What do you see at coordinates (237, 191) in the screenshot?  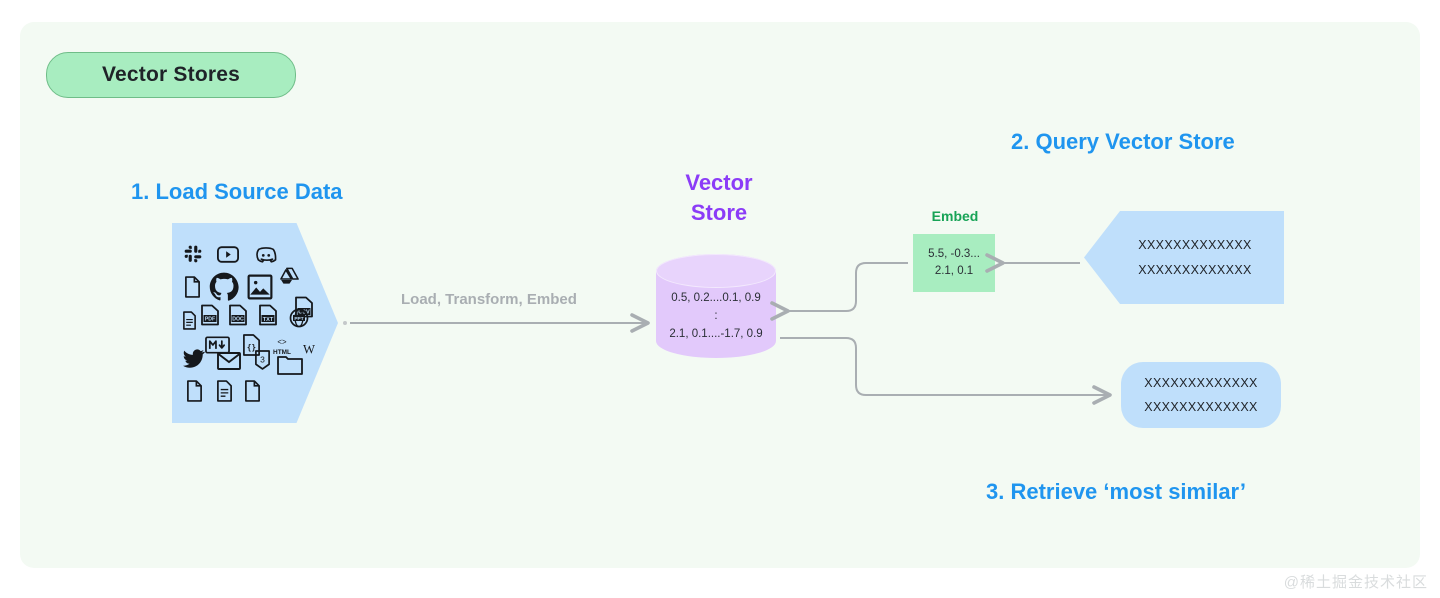 I see `step-1-label: 1. Load Source Data` at bounding box center [237, 191].